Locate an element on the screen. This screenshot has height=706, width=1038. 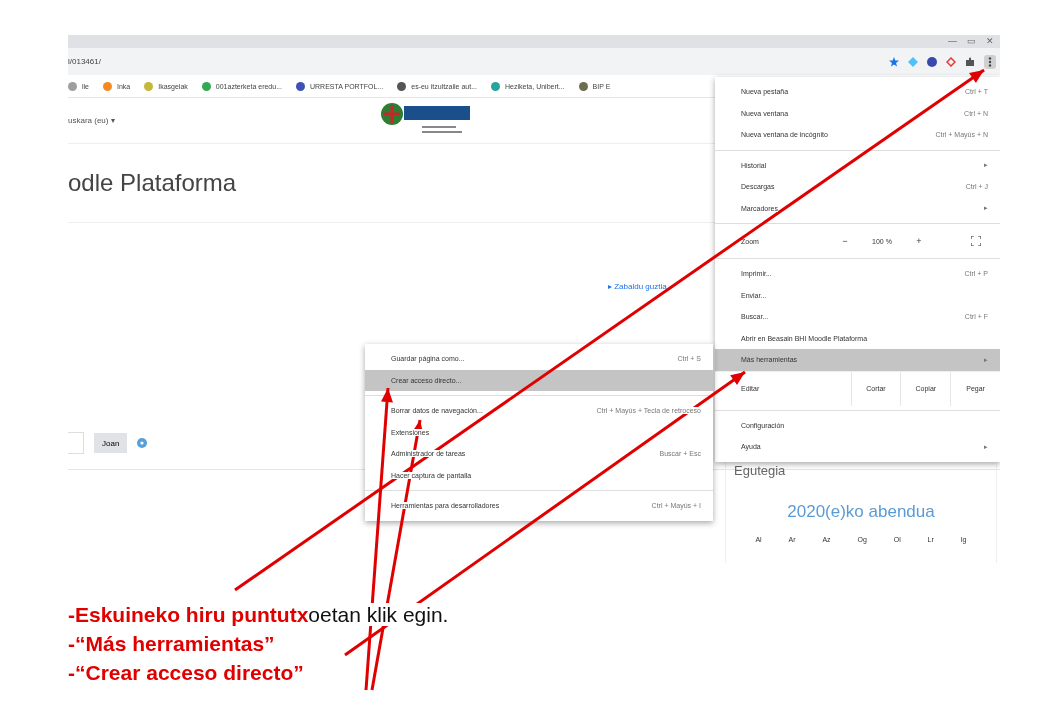
zoom-in-button: + is located at coordinates (919, 241).